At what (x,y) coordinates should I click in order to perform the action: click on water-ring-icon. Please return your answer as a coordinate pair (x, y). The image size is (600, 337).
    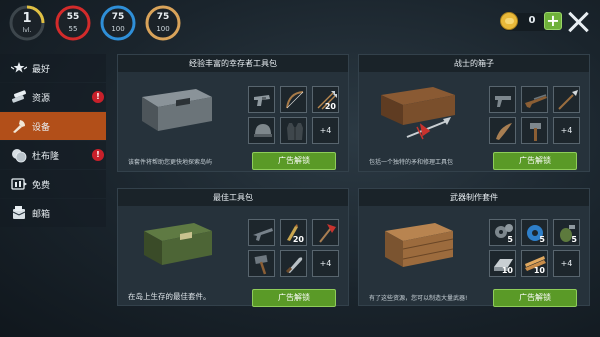
    Looking at the image, I should click on (118, 23).